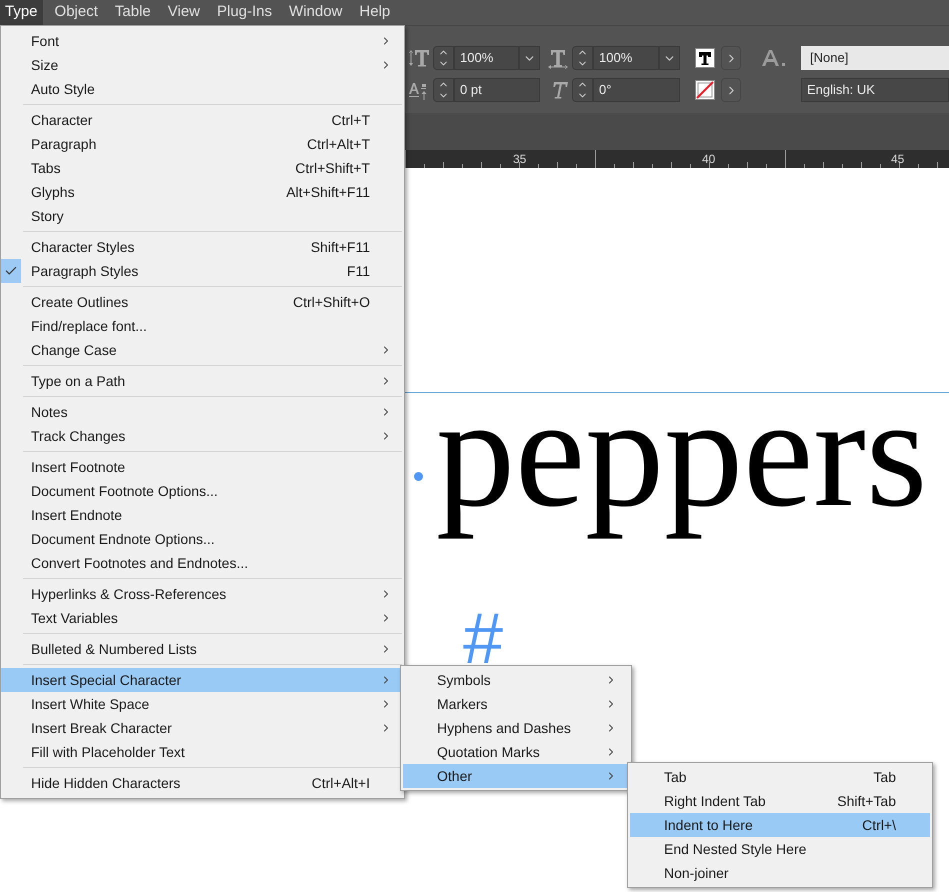 This screenshot has width=949, height=892. What do you see at coordinates (516, 728) in the screenshot?
I see `menu-item: Hyphens and Dashes` at bounding box center [516, 728].